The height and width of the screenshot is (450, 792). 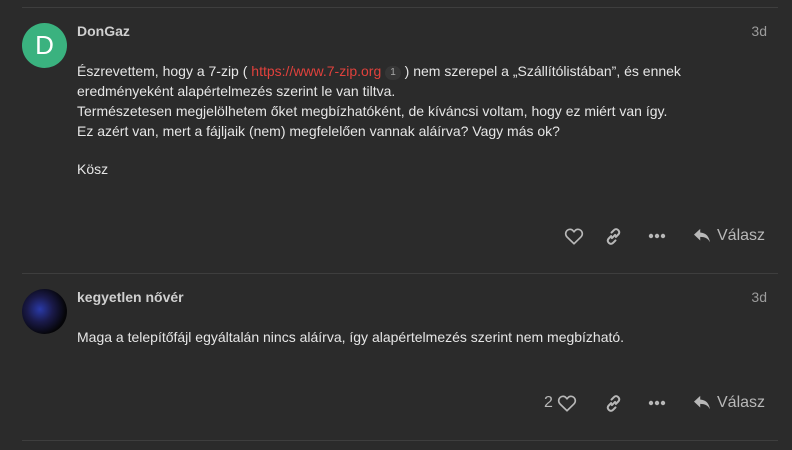 I want to click on post-text: Kösz, so click(x=93, y=169).